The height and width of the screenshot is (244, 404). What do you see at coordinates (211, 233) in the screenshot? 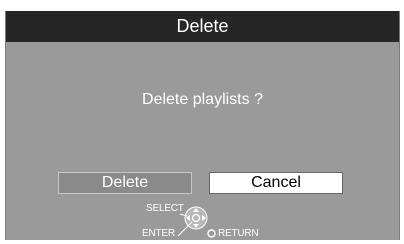
I see `return-button-icon` at bounding box center [211, 233].